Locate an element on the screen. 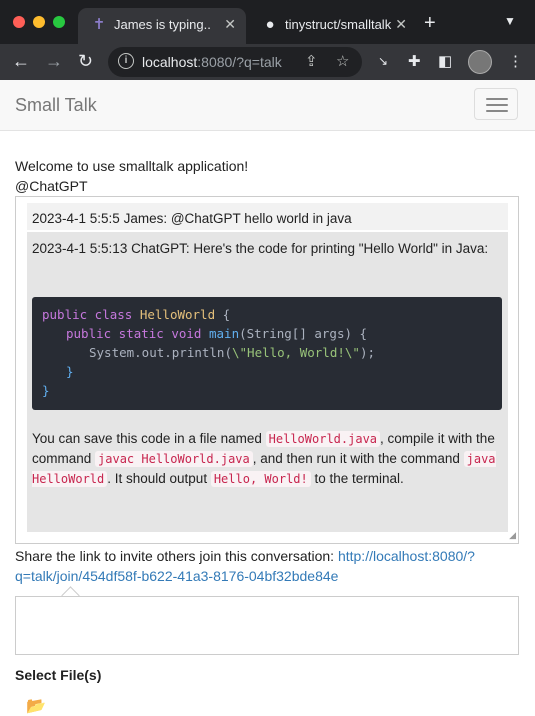  brand-title: Small Talk is located at coordinates (56, 105).